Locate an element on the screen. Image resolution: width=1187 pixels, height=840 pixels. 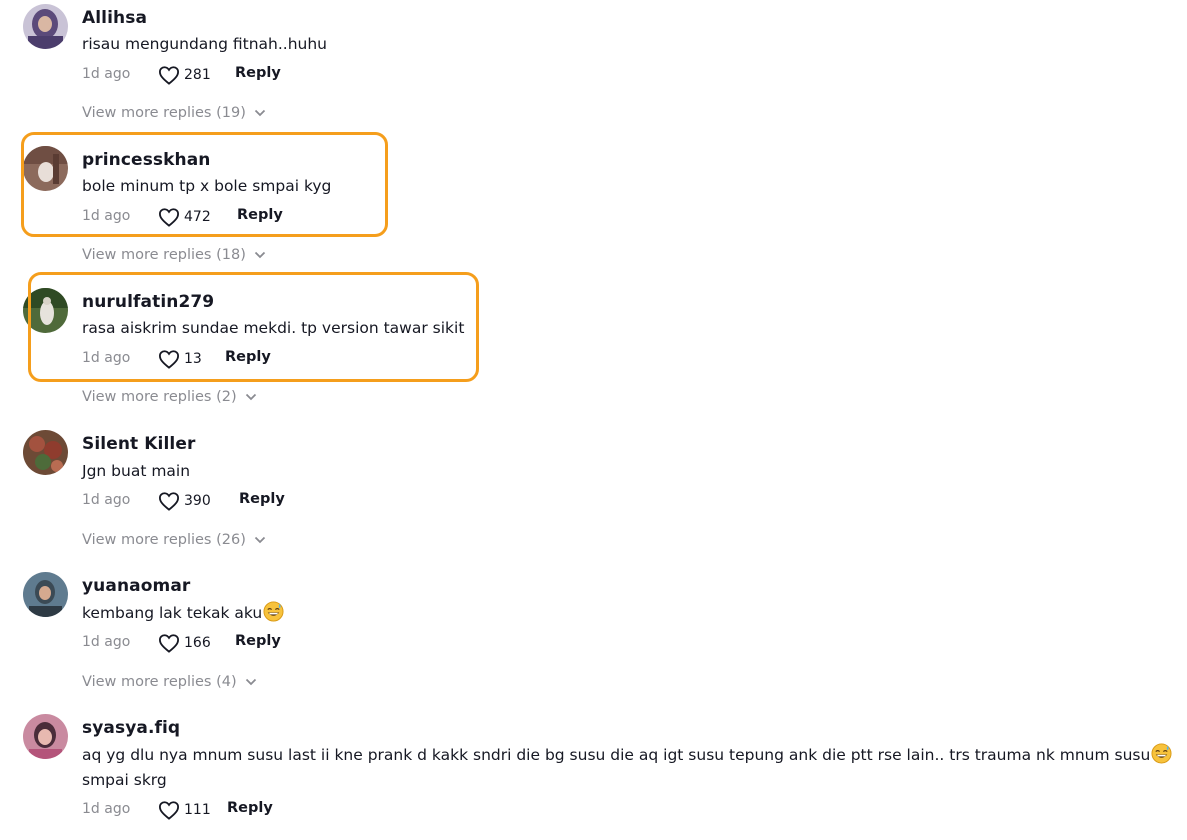
view-more-replies: View more replies (2) is located at coordinates (169, 397).